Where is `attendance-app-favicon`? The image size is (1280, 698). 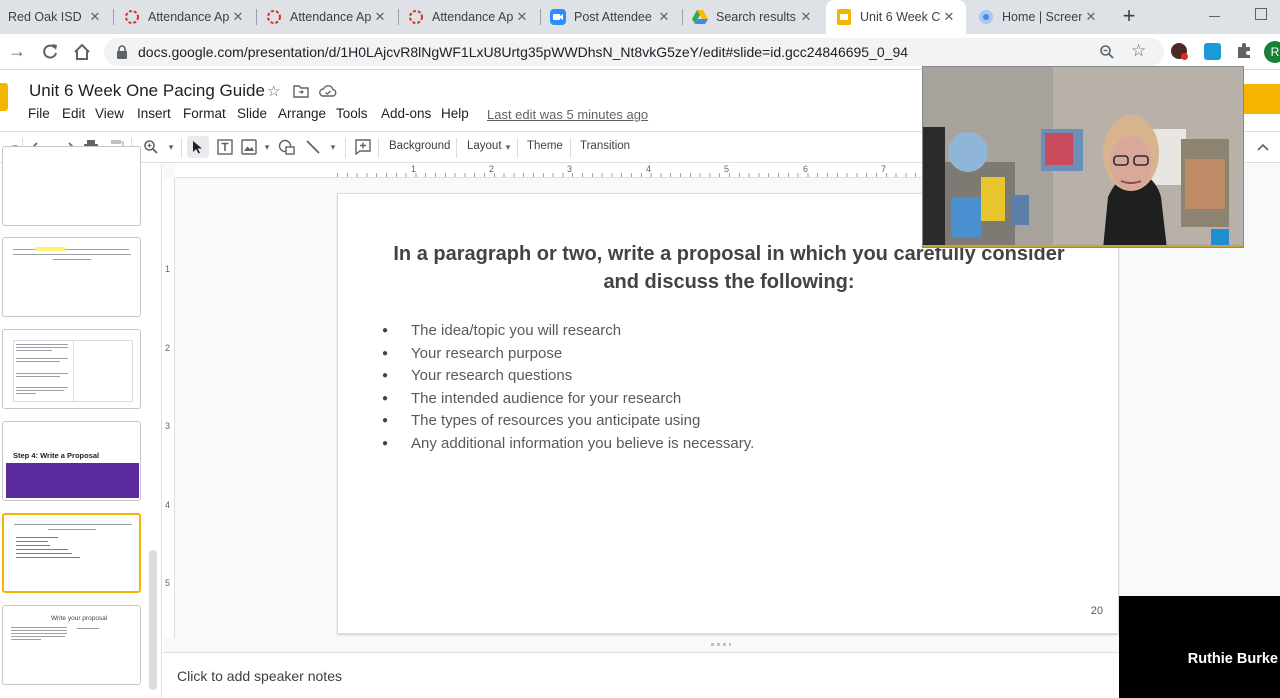
attendance-app-favicon is located at coordinates (274, 17).